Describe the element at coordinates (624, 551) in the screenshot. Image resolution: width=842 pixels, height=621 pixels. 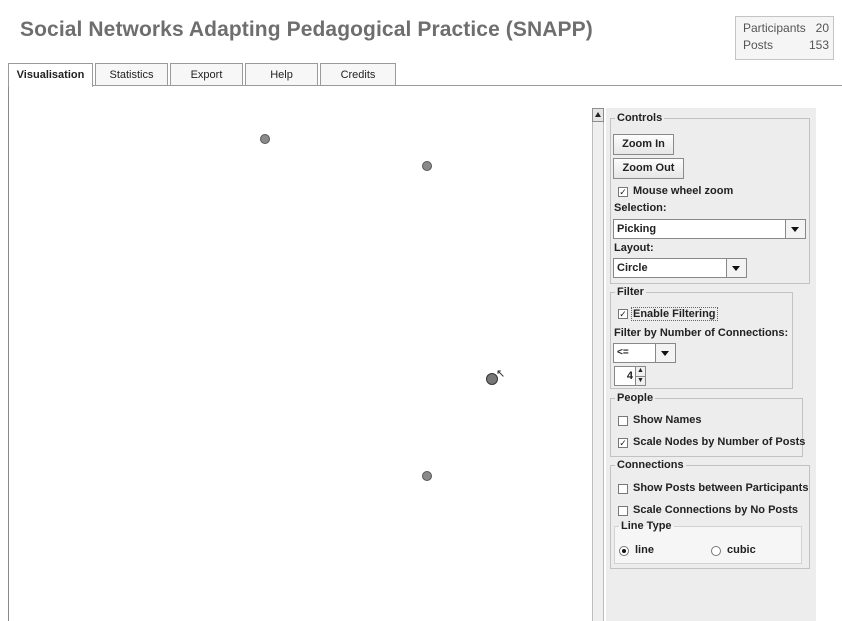
I see `line-radio` at that location.